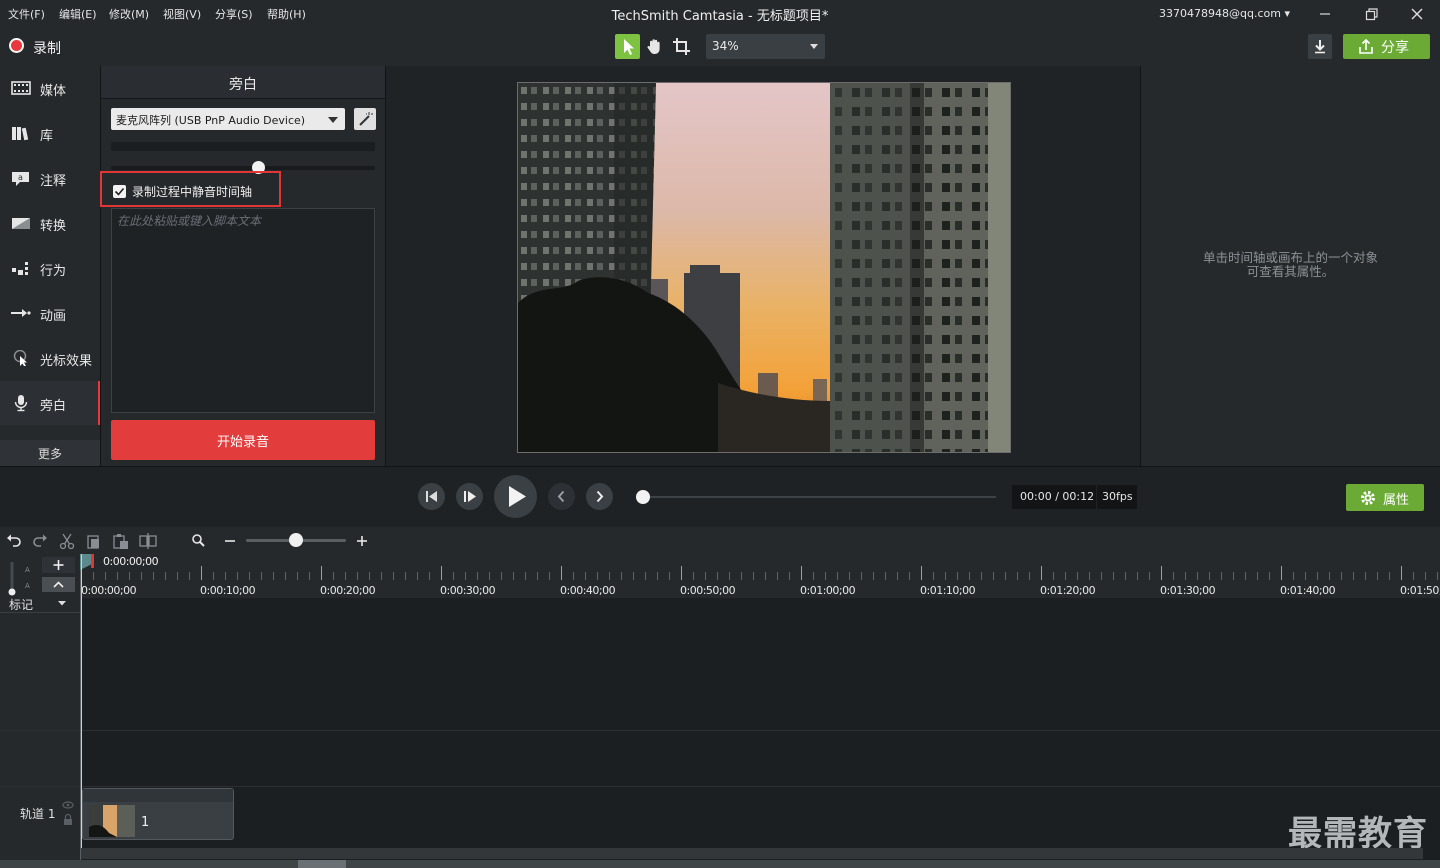  I want to click on properties-hint-line1: 单击时间轴或画布上的一个对象, so click(1290, 257).